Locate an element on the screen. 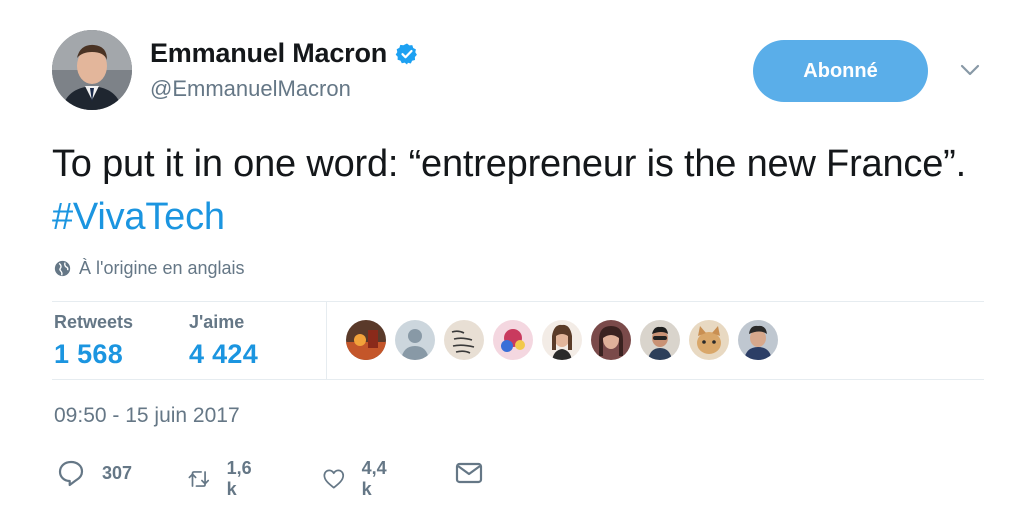 This screenshot has width=1024, height=532. author-name-row: Emmanuel Macron is located at coordinates (284, 53).